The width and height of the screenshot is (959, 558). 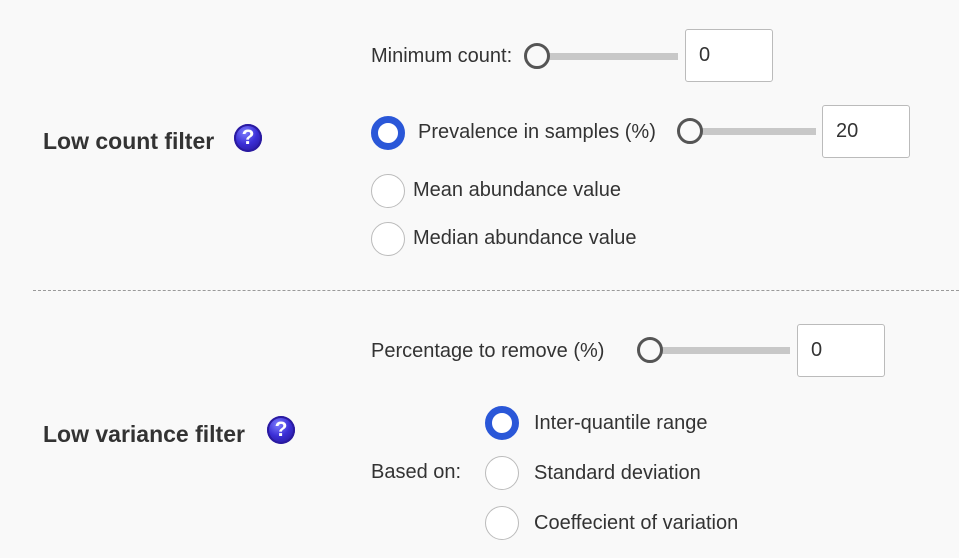 I want to click on radio-mean-abundance, so click(x=388, y=191).